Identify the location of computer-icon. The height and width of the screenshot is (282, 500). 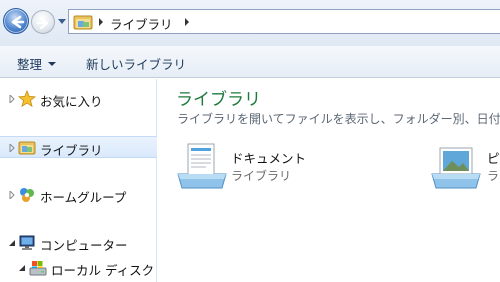
(27, 242).